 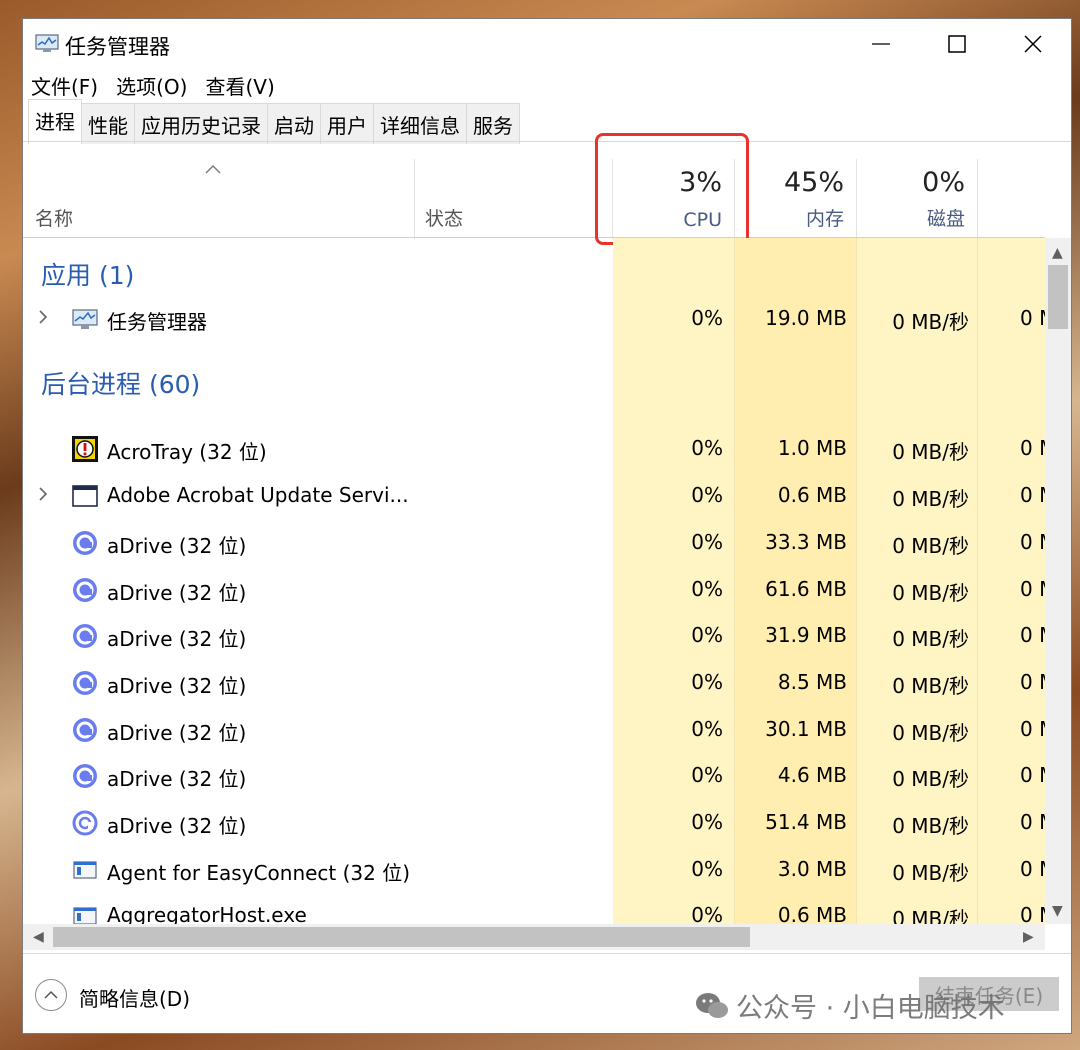 I want to click on process-name: Agent for EasyConnect (32 位), so click(x=259, y=873).